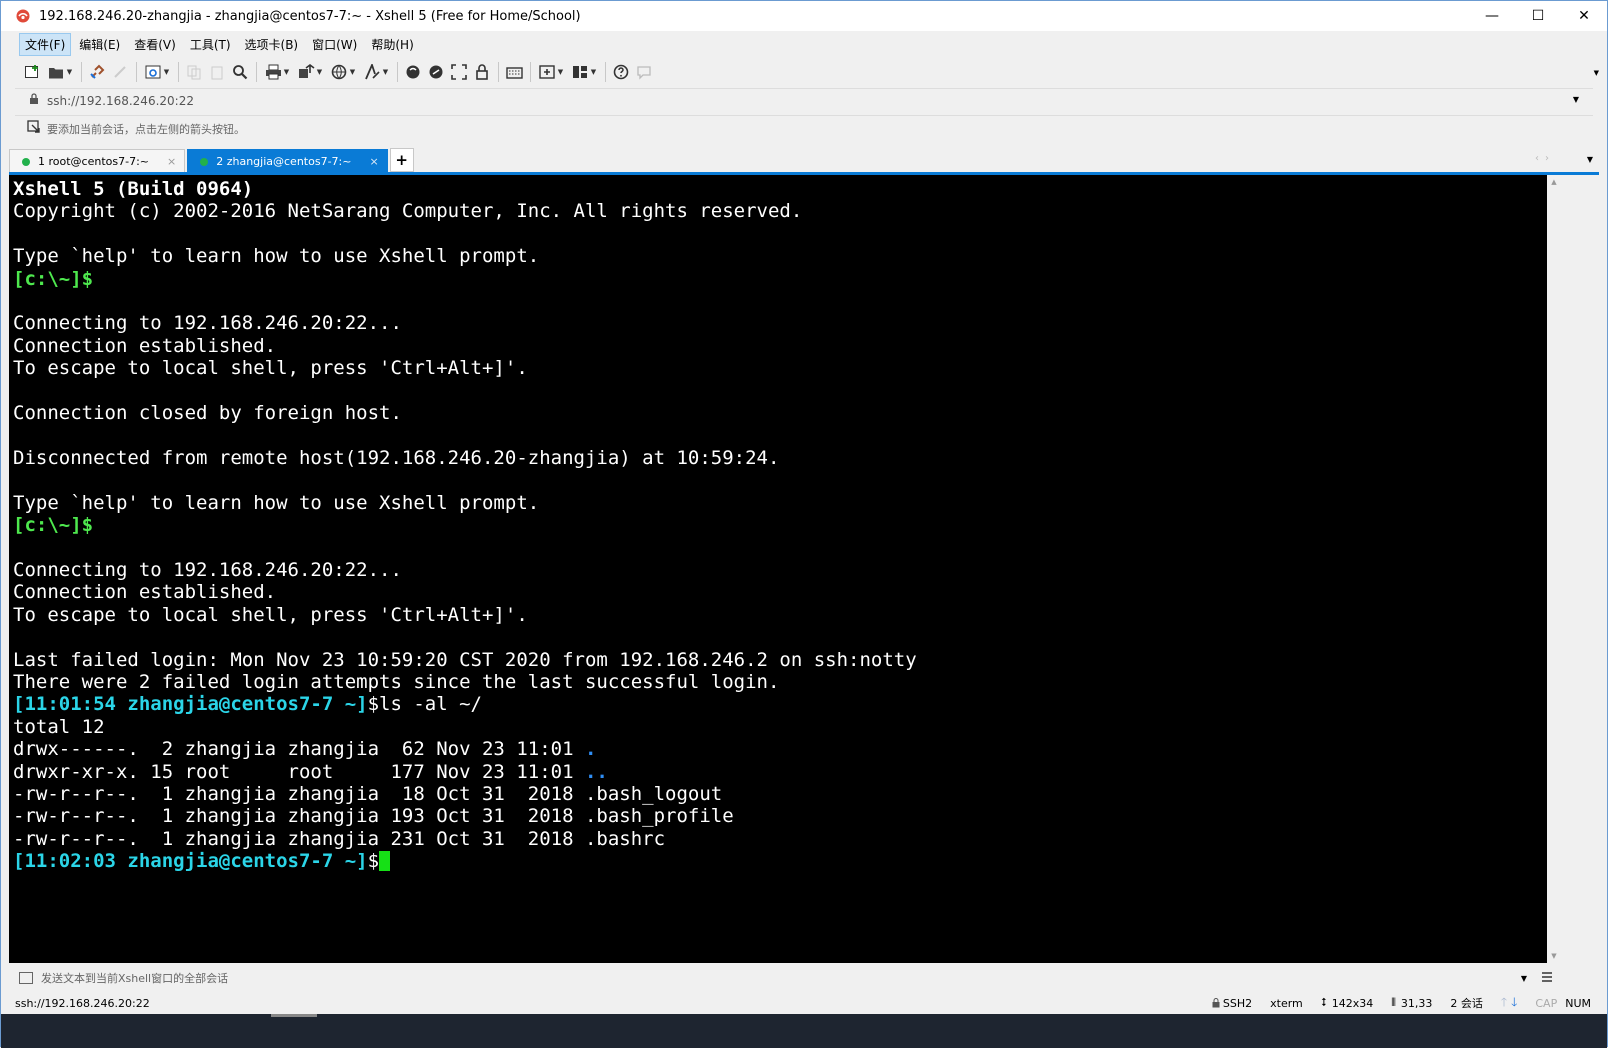 The height and width of the screenshot is (1048, 1608). What do you see at coordinates (413, 72) in the screenshot?
I see `xftp-button` at bounding box center [413, 72].